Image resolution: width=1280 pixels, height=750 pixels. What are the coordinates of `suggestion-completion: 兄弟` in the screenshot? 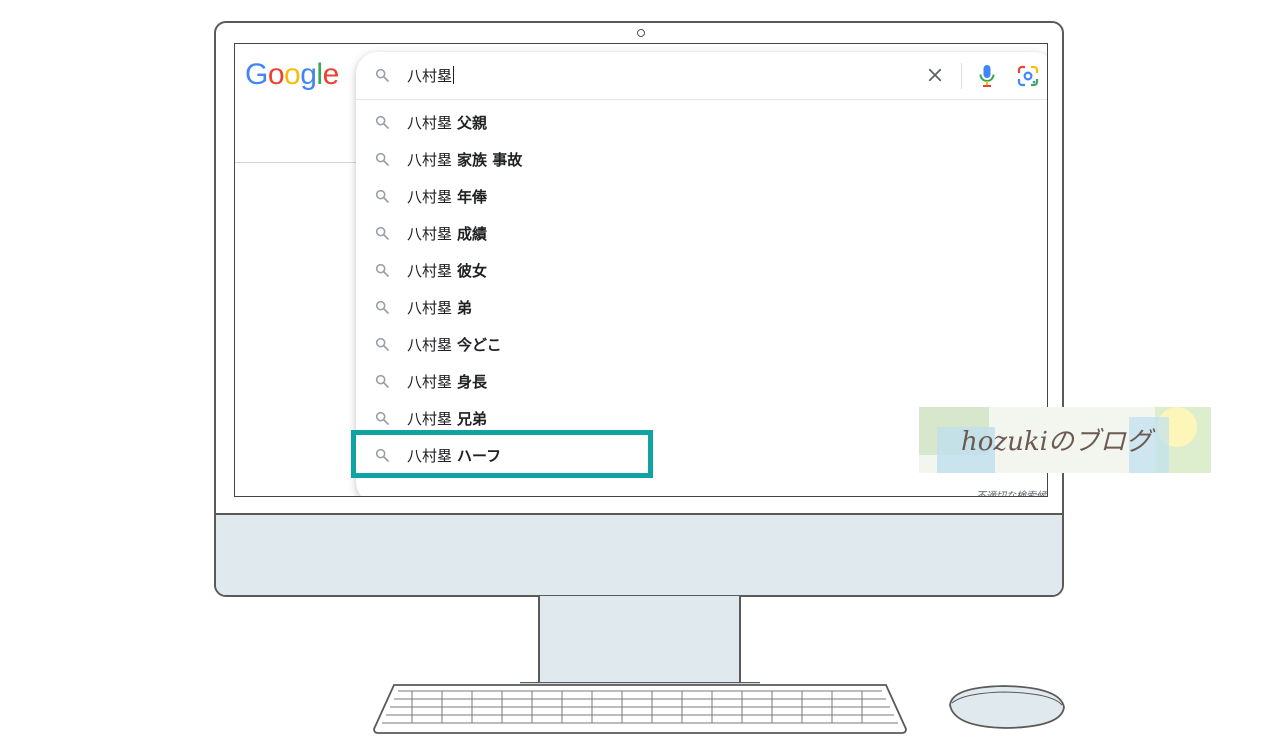 It's located at (472, 419).